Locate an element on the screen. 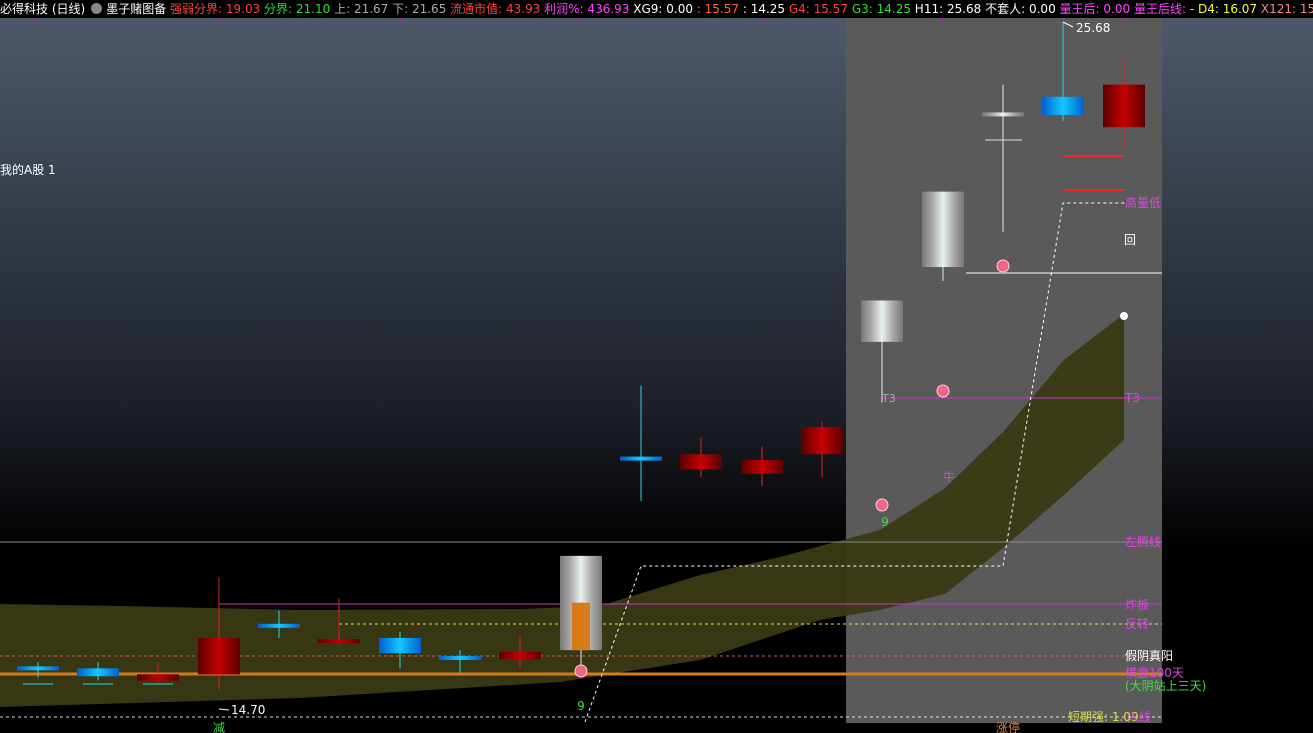  header-item-3: 强弱分界: 19.03 is located at coordinates (213, 9).